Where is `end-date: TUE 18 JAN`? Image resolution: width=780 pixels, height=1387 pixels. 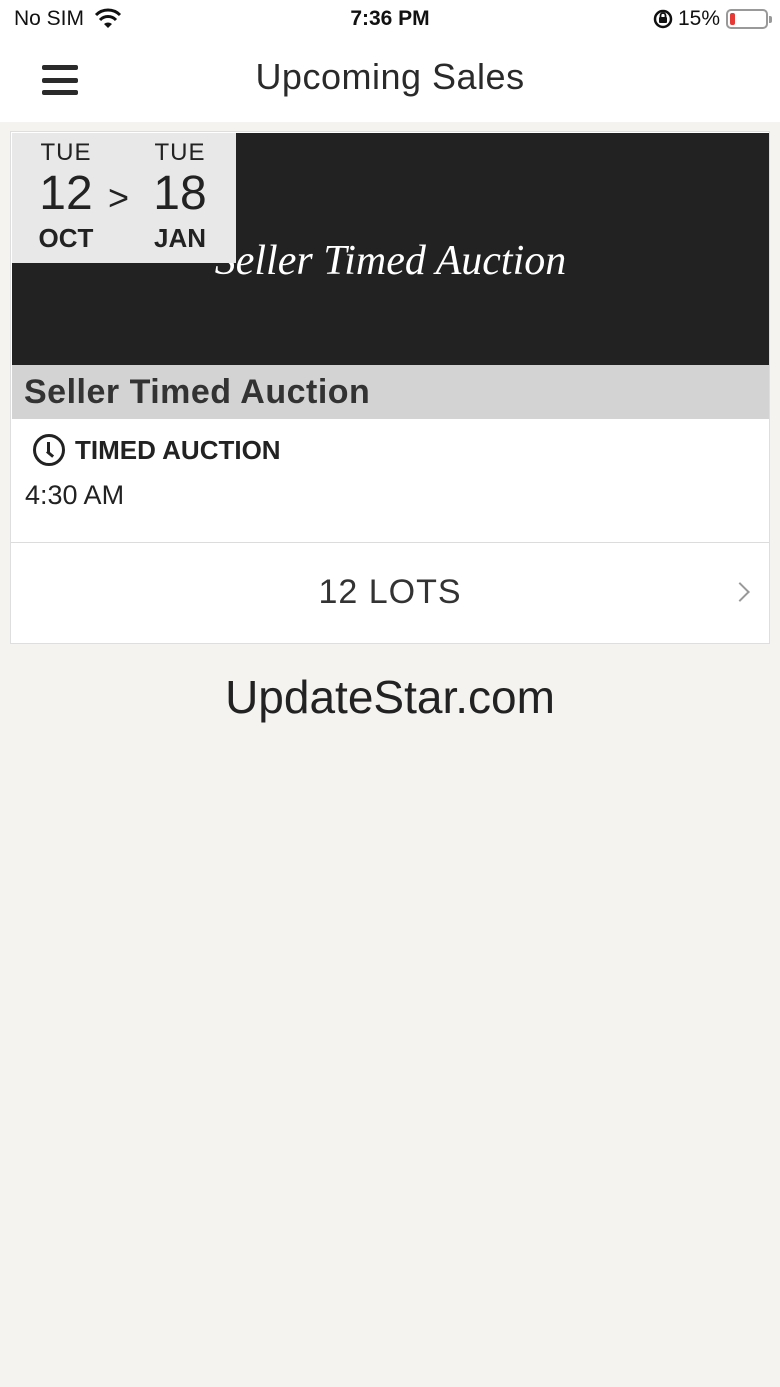 end-date: TUE 18 JAN is located at coordinates (180, 196).